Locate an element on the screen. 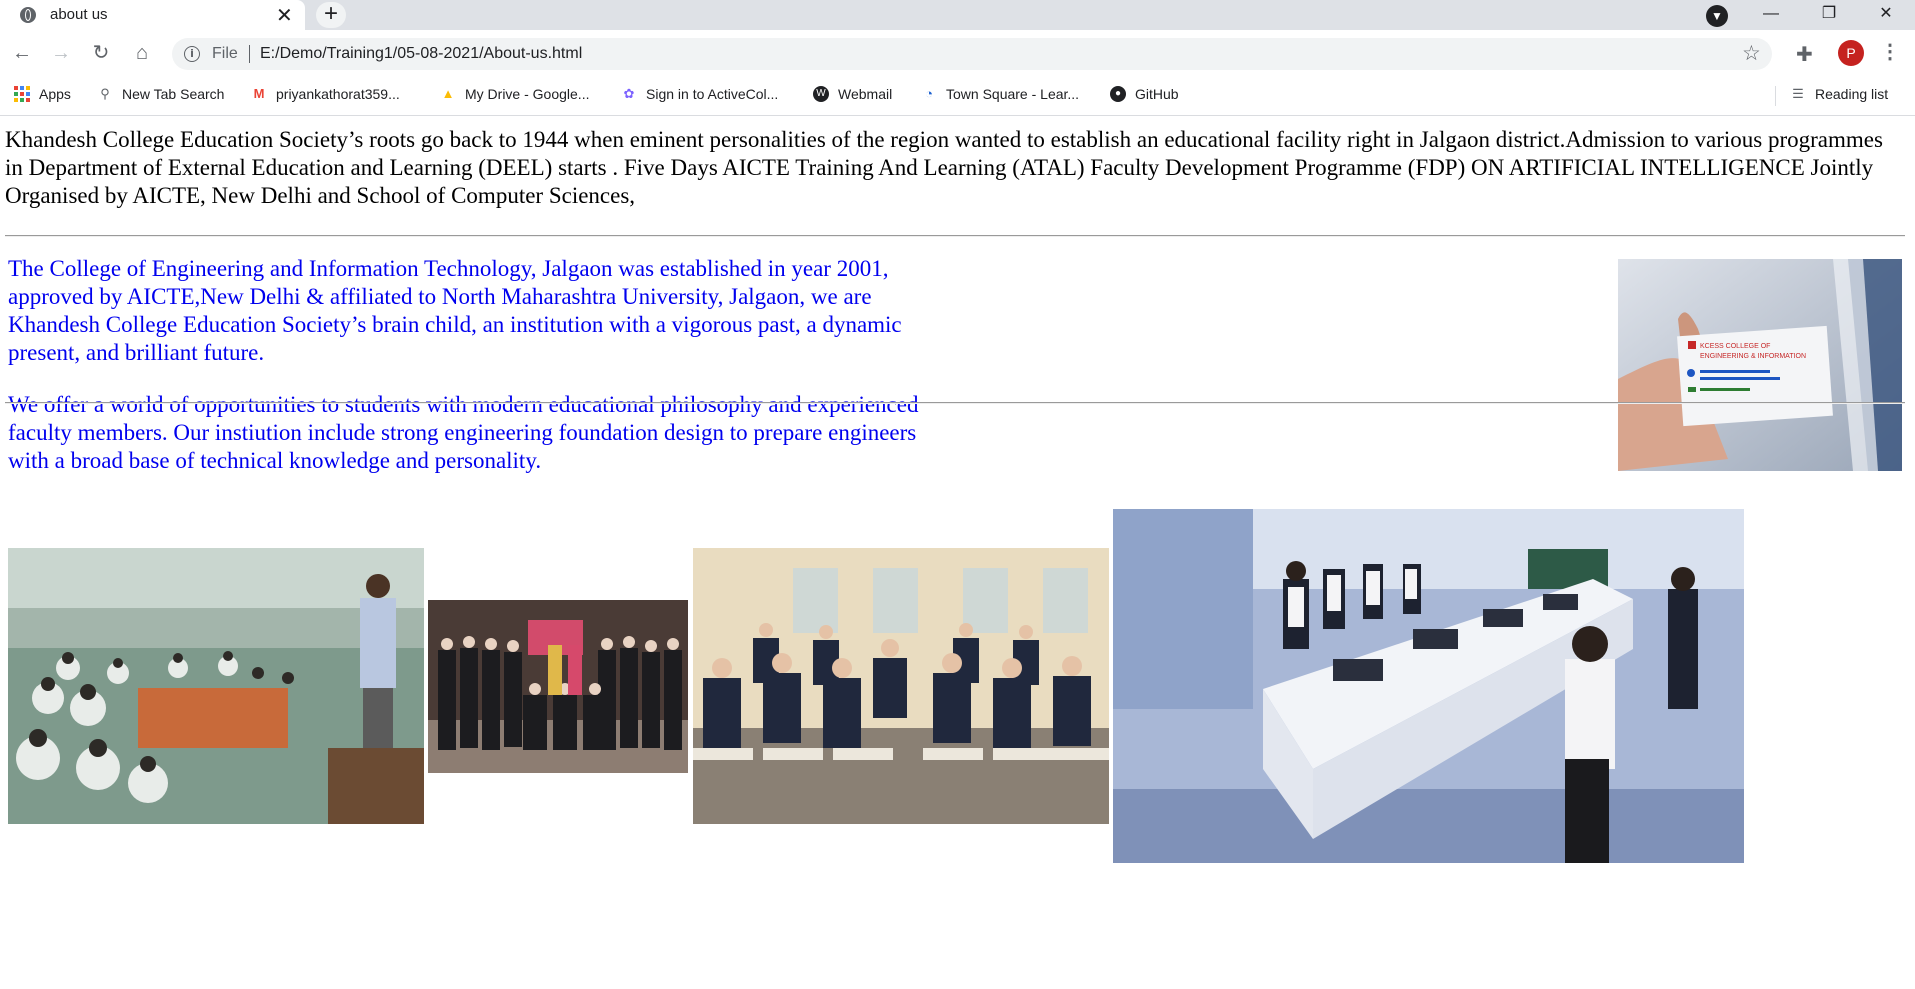  back-arrow-icon: ← is located at coordinates (22, 53).